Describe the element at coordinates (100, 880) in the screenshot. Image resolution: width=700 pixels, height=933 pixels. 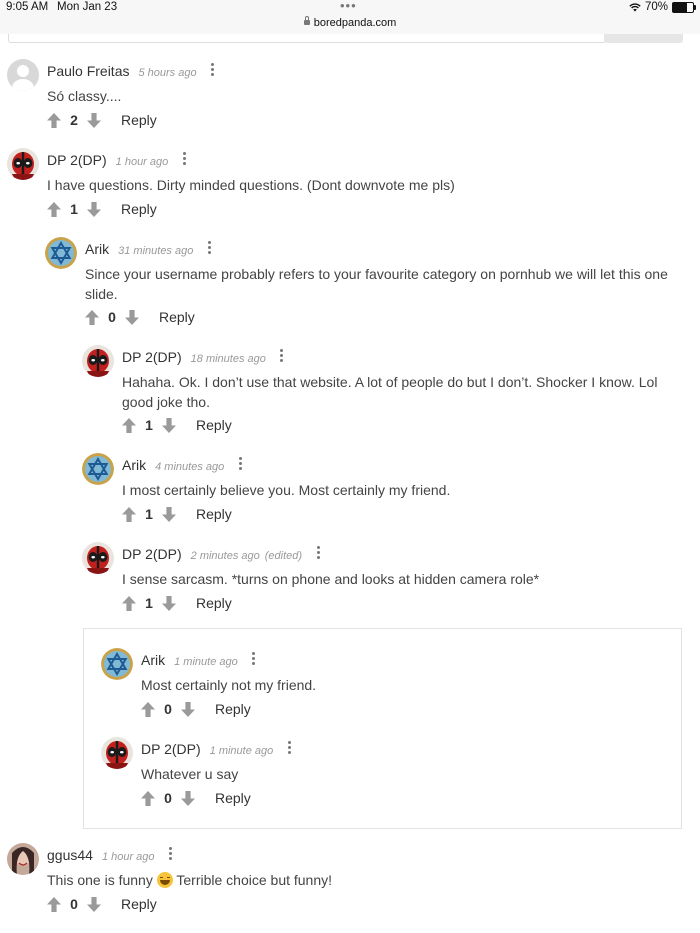
I see `comment-text-part: This one is funny` at that location.